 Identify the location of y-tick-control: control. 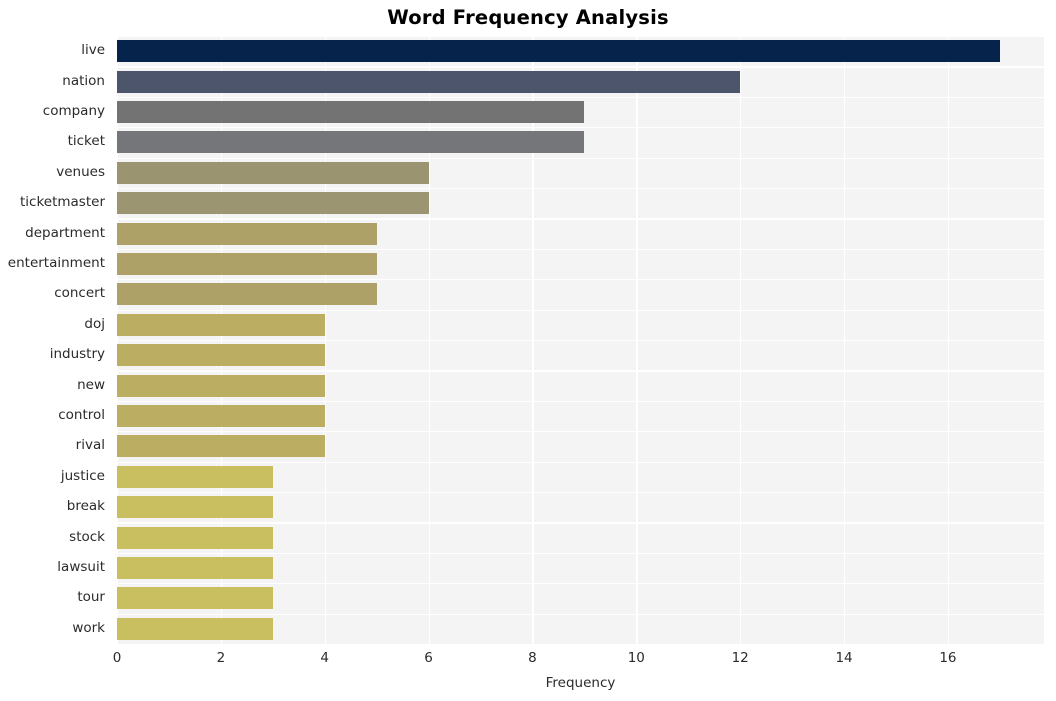
(81, 415).